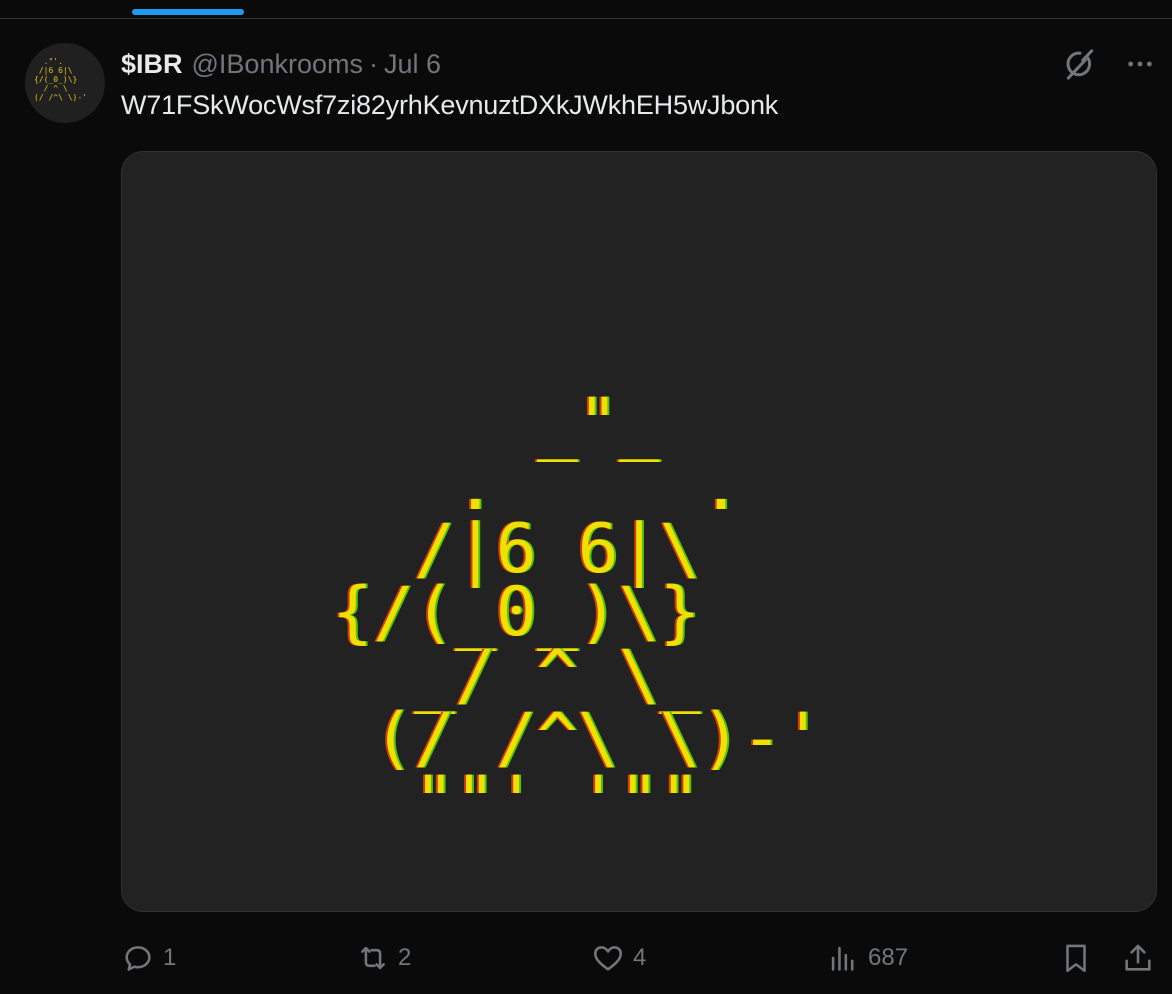 The height and width of the screenshot is (994, 1172). I want to click on repost-count: 2, so click(405, 957).